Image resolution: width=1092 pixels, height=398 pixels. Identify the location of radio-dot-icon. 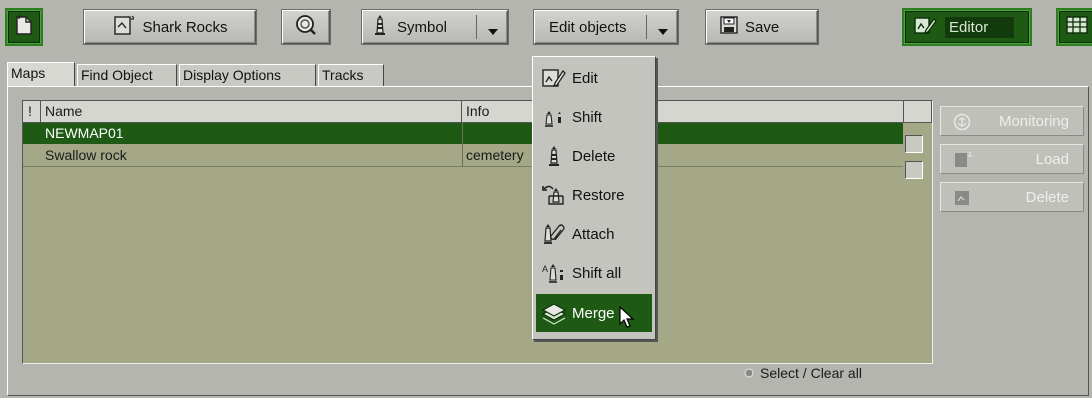
(749, 373).